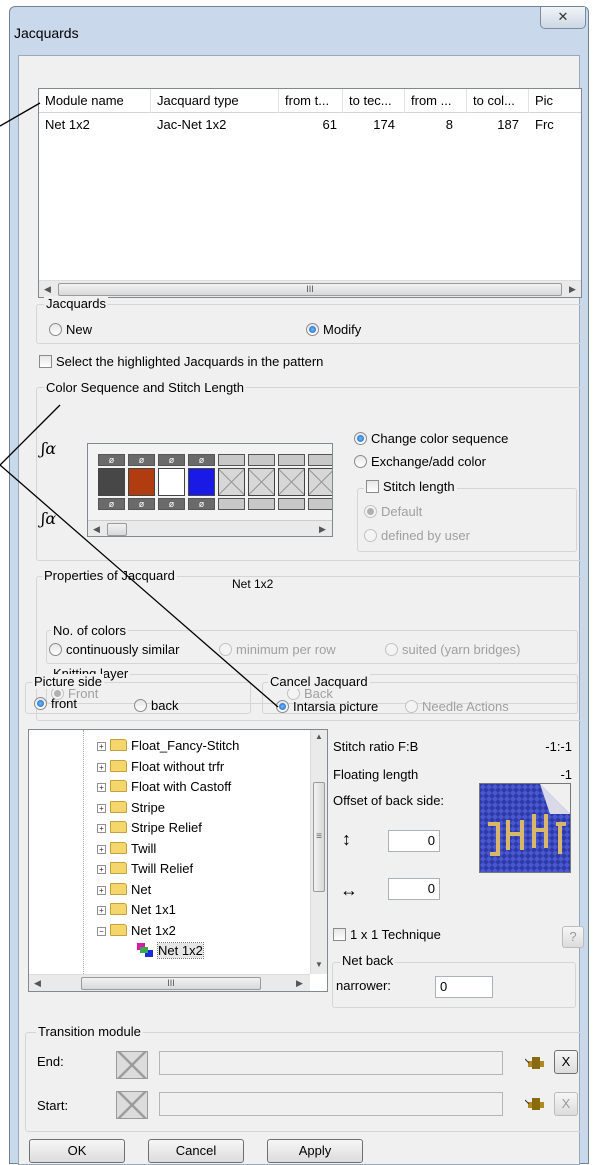 This screenshot has width=597, height=1165. What do you see at coordinates (414, 889) in the screenshot?
I see `horizontal-offset-field: 0` at bounding box center [414, 889].